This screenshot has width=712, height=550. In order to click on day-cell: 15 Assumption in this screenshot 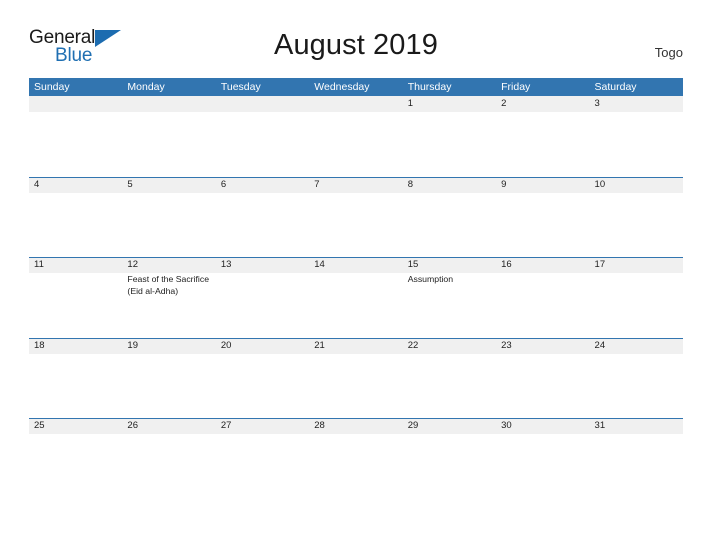, I will do `click(449, 297)`.